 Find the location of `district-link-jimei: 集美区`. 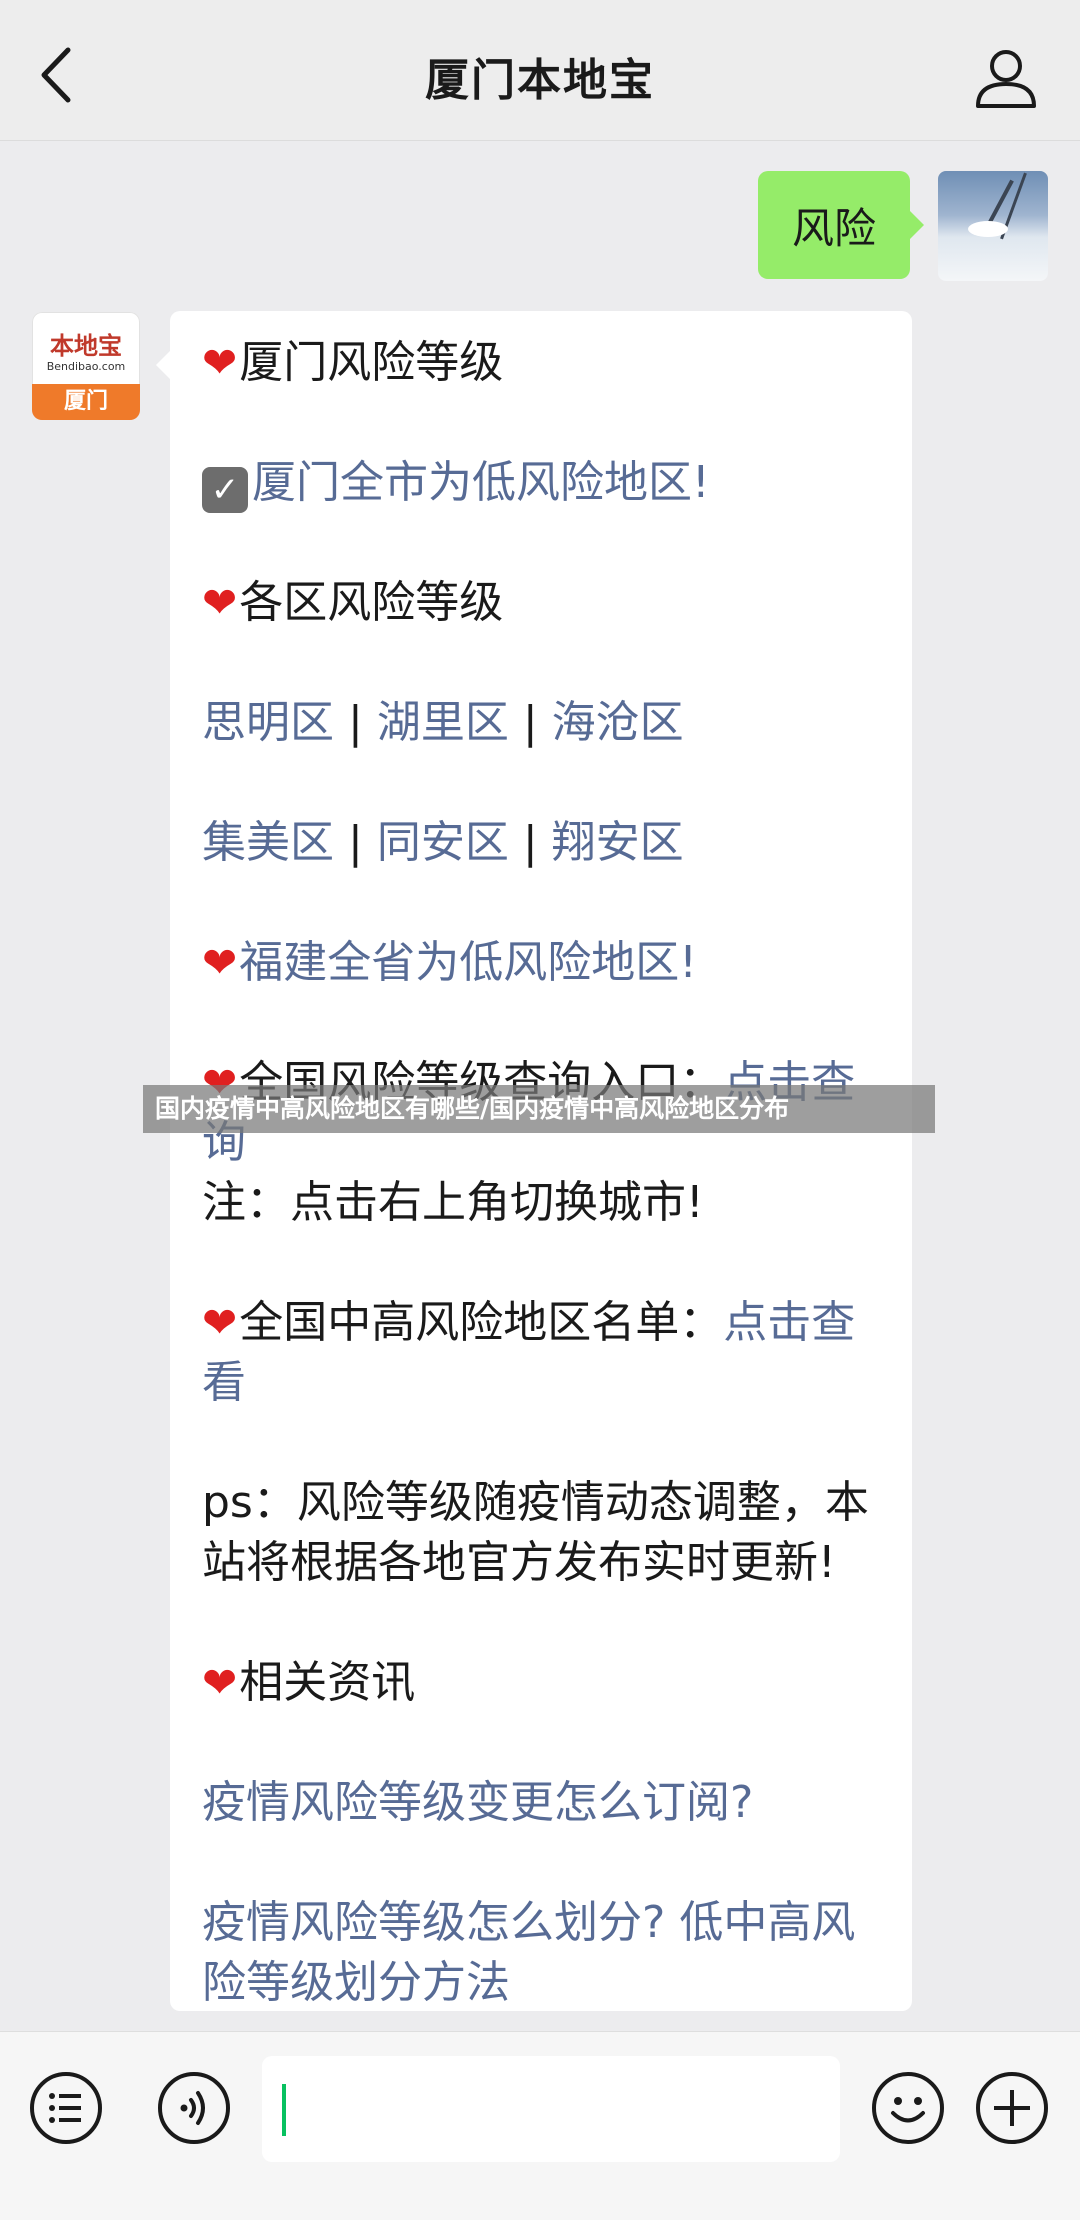

district-link-jimei: 集美区 is located at coordinates (268, 842).